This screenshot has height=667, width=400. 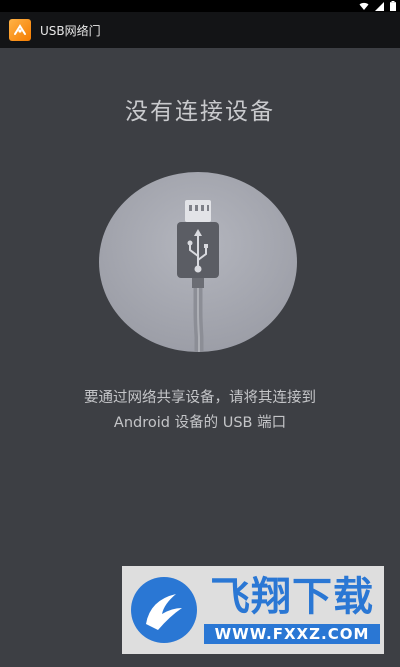 What do you see at coordinates (200, 6) in the screenshot?
I see `status-bar` at bounding box center [200, 6].